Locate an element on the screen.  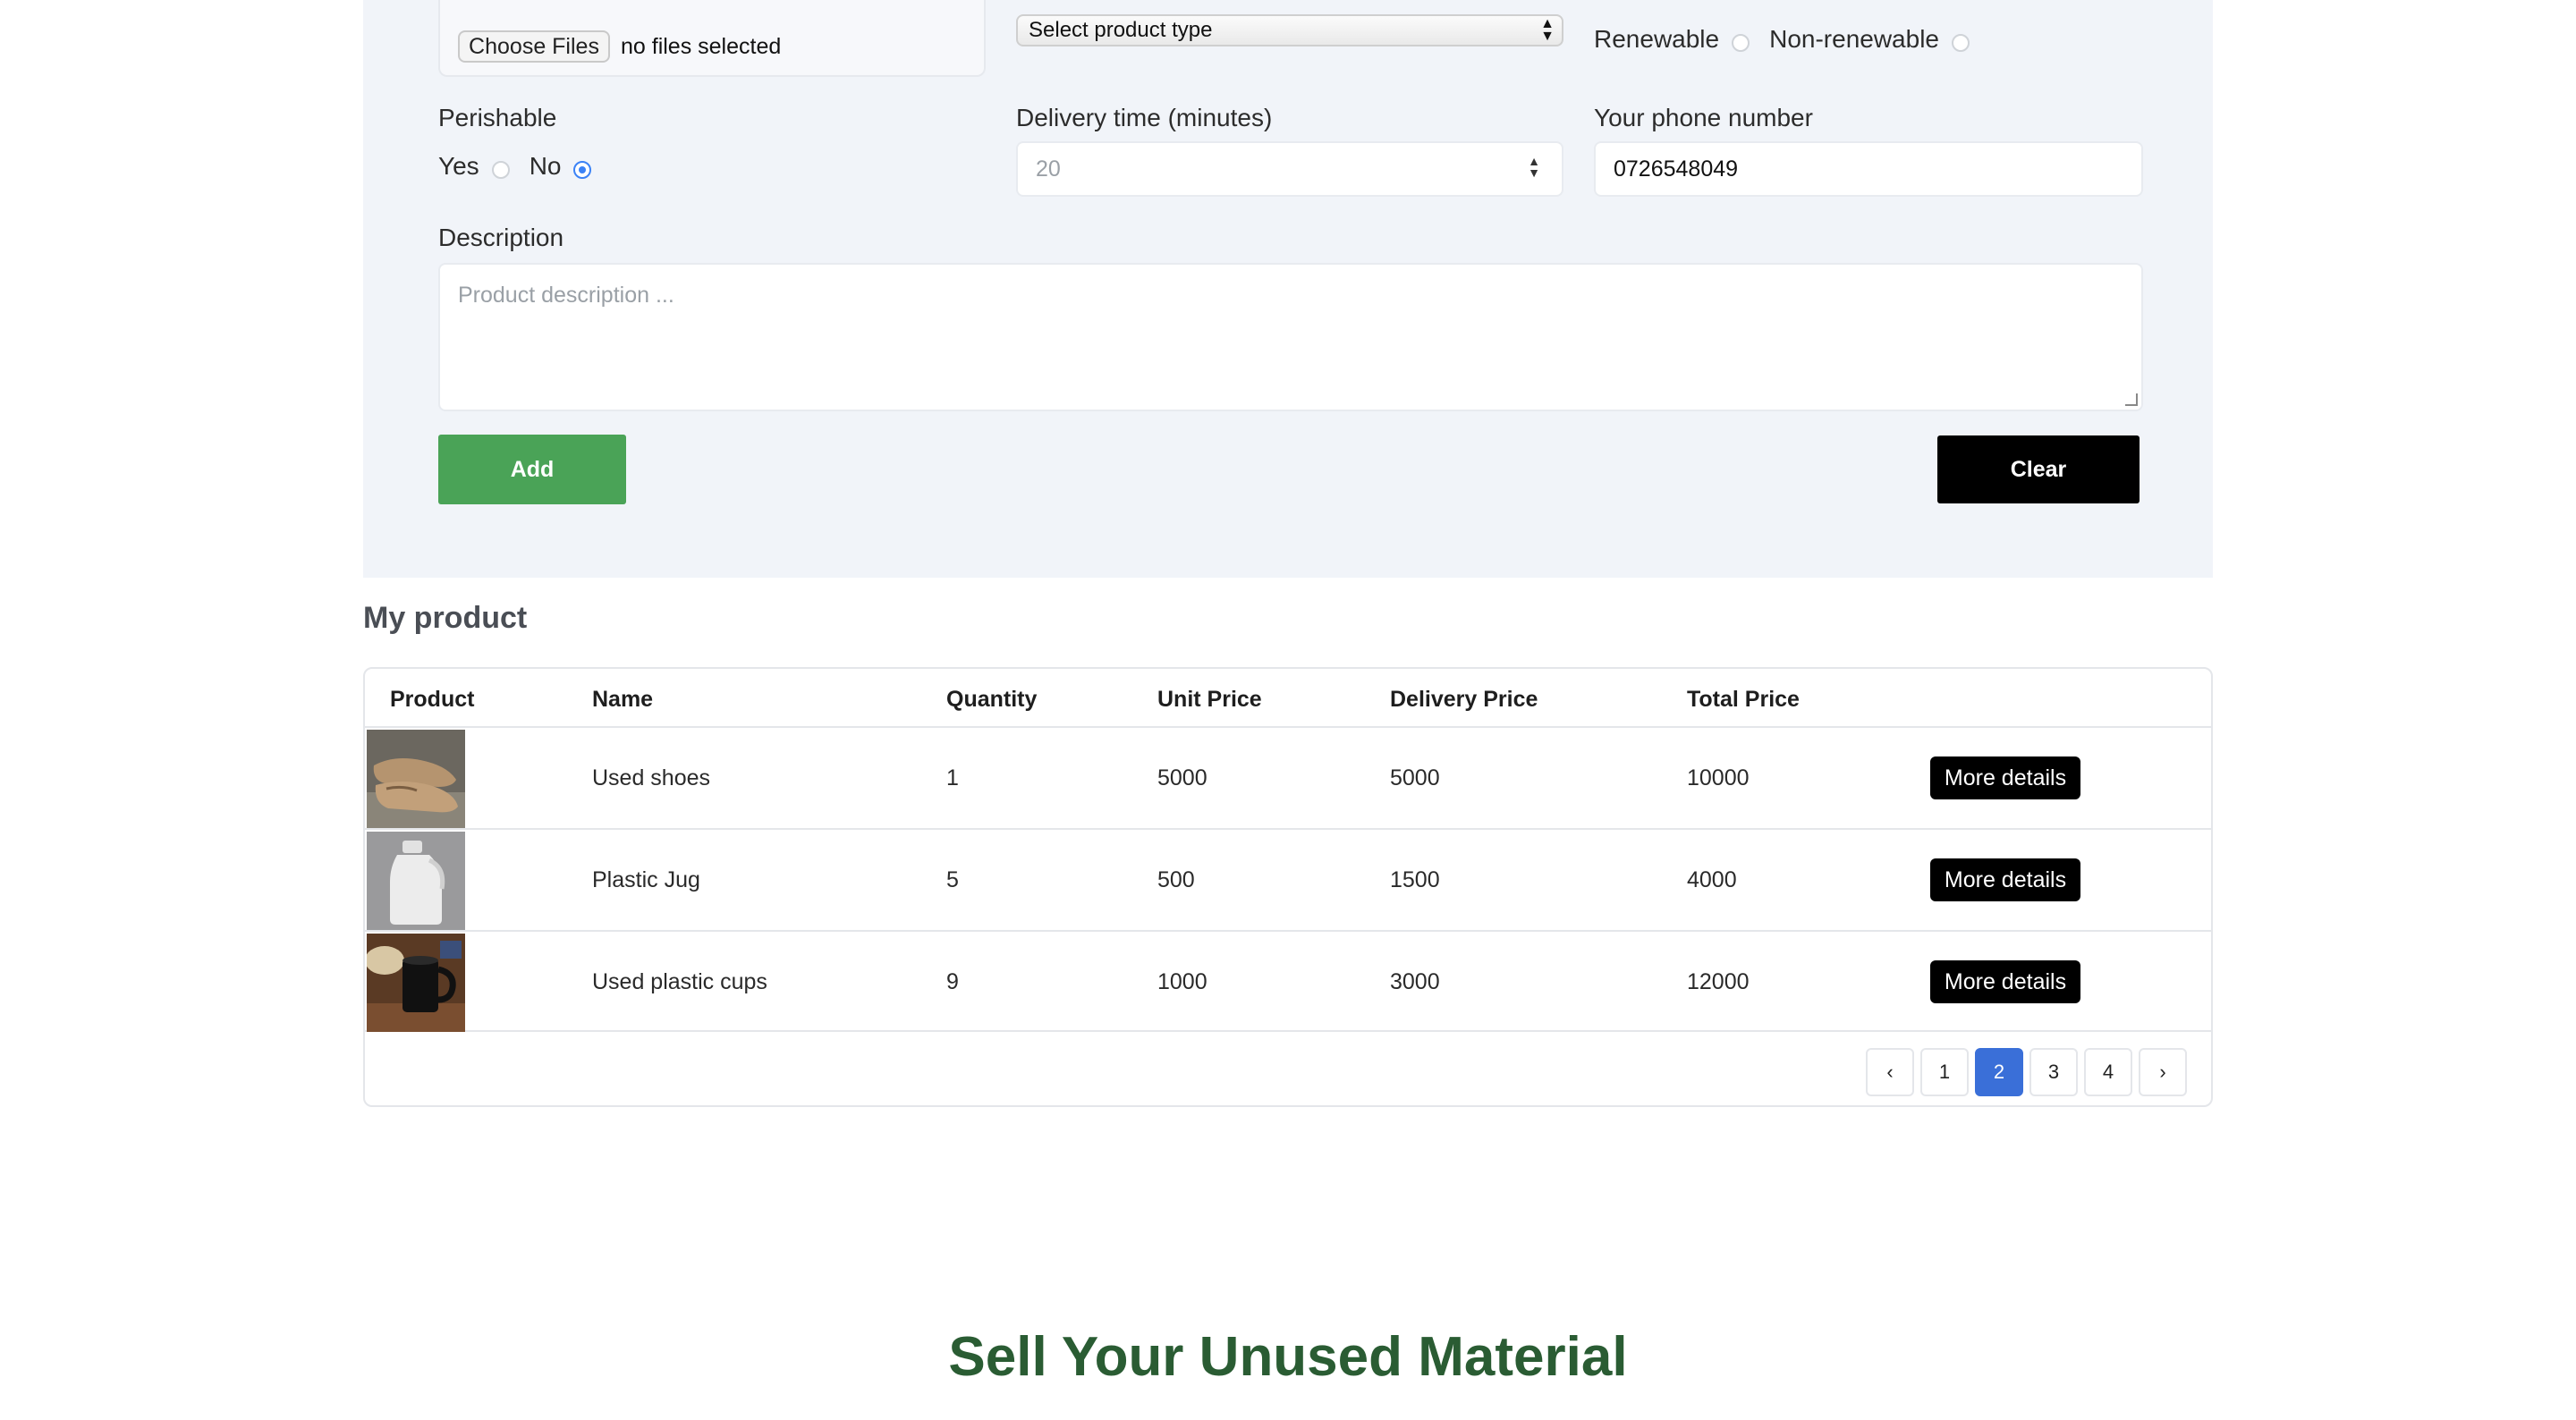
product-thumbnail-cups is located at coordinates (416, 983).